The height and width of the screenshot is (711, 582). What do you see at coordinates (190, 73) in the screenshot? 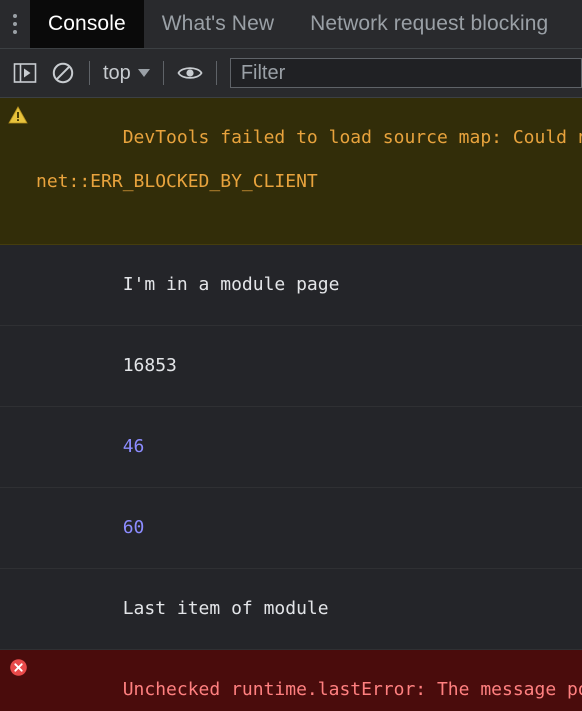
I see `eye-icon` at bounding box center [190, 73].